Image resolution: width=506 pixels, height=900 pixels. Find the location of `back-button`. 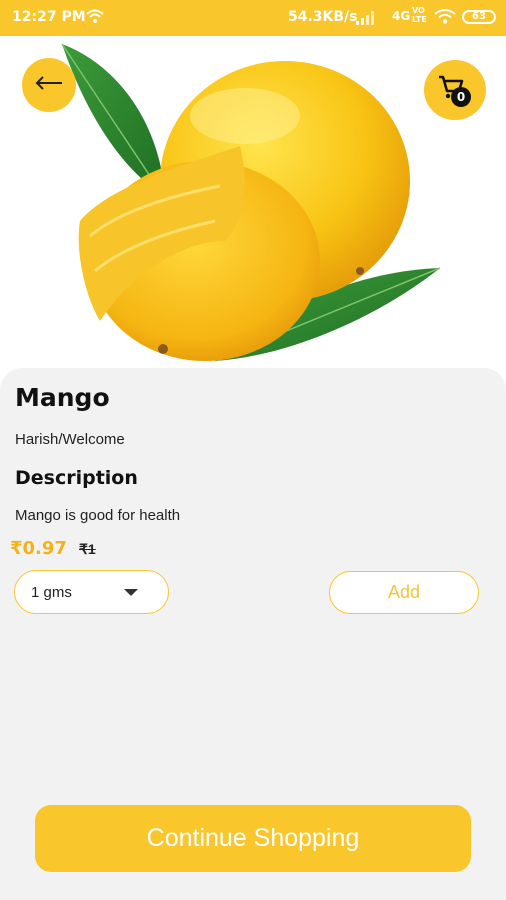

back-button is located at coordinates (49, 85).